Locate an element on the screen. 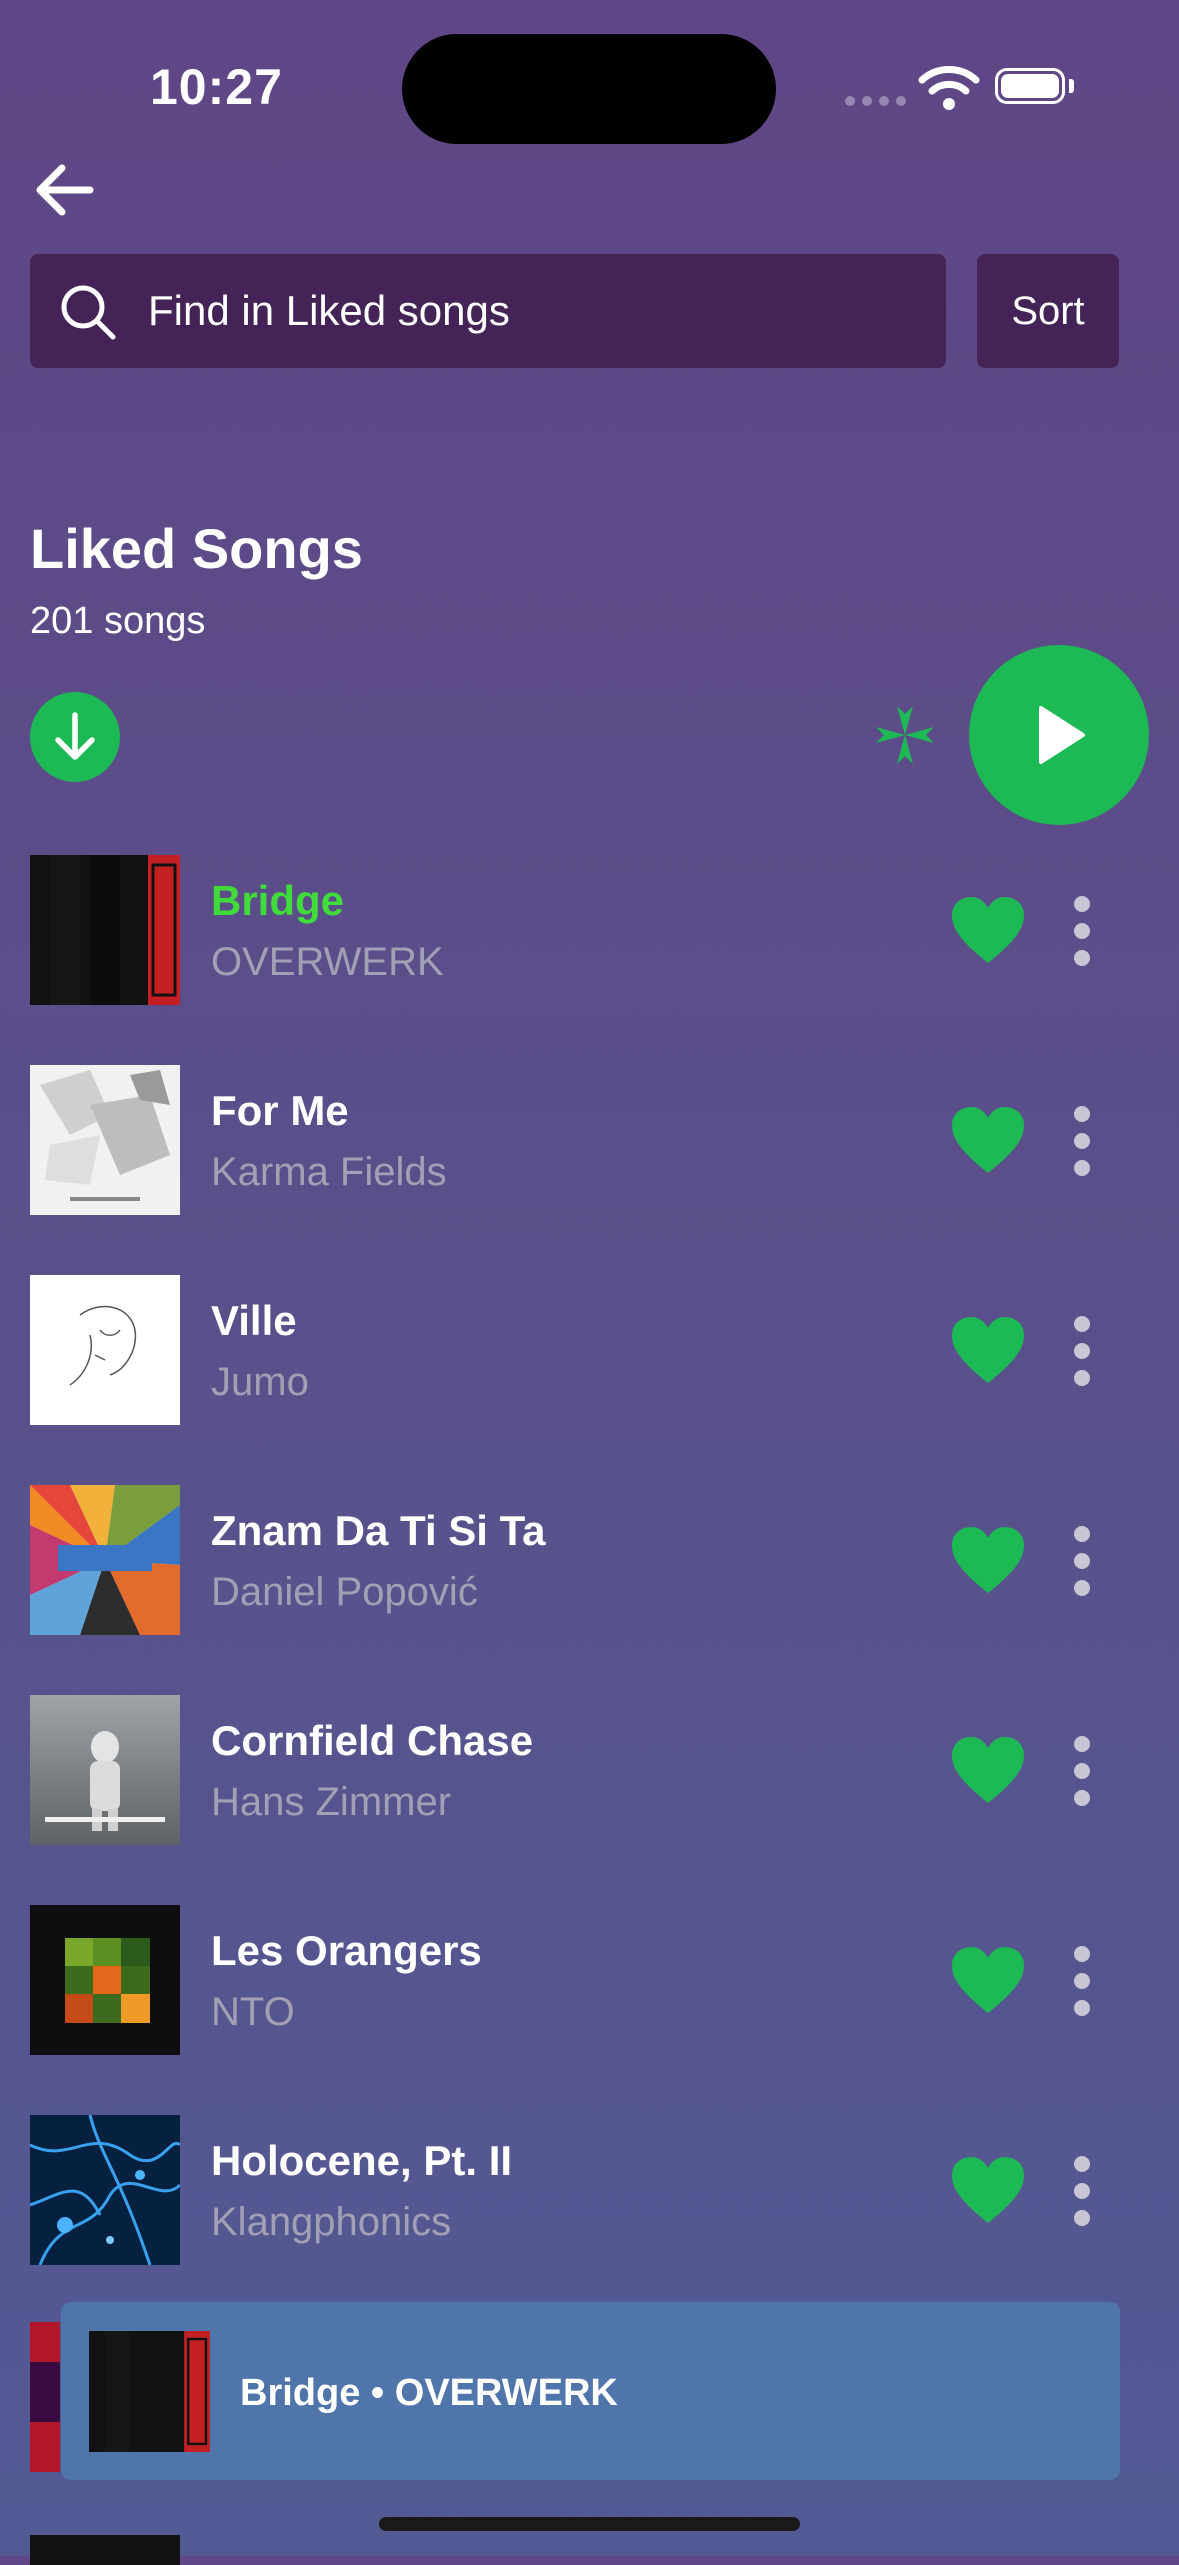 The height and width of the screenshot is (2565, 1179). song-artist: Jumo is located at coordinates (260, 1382).